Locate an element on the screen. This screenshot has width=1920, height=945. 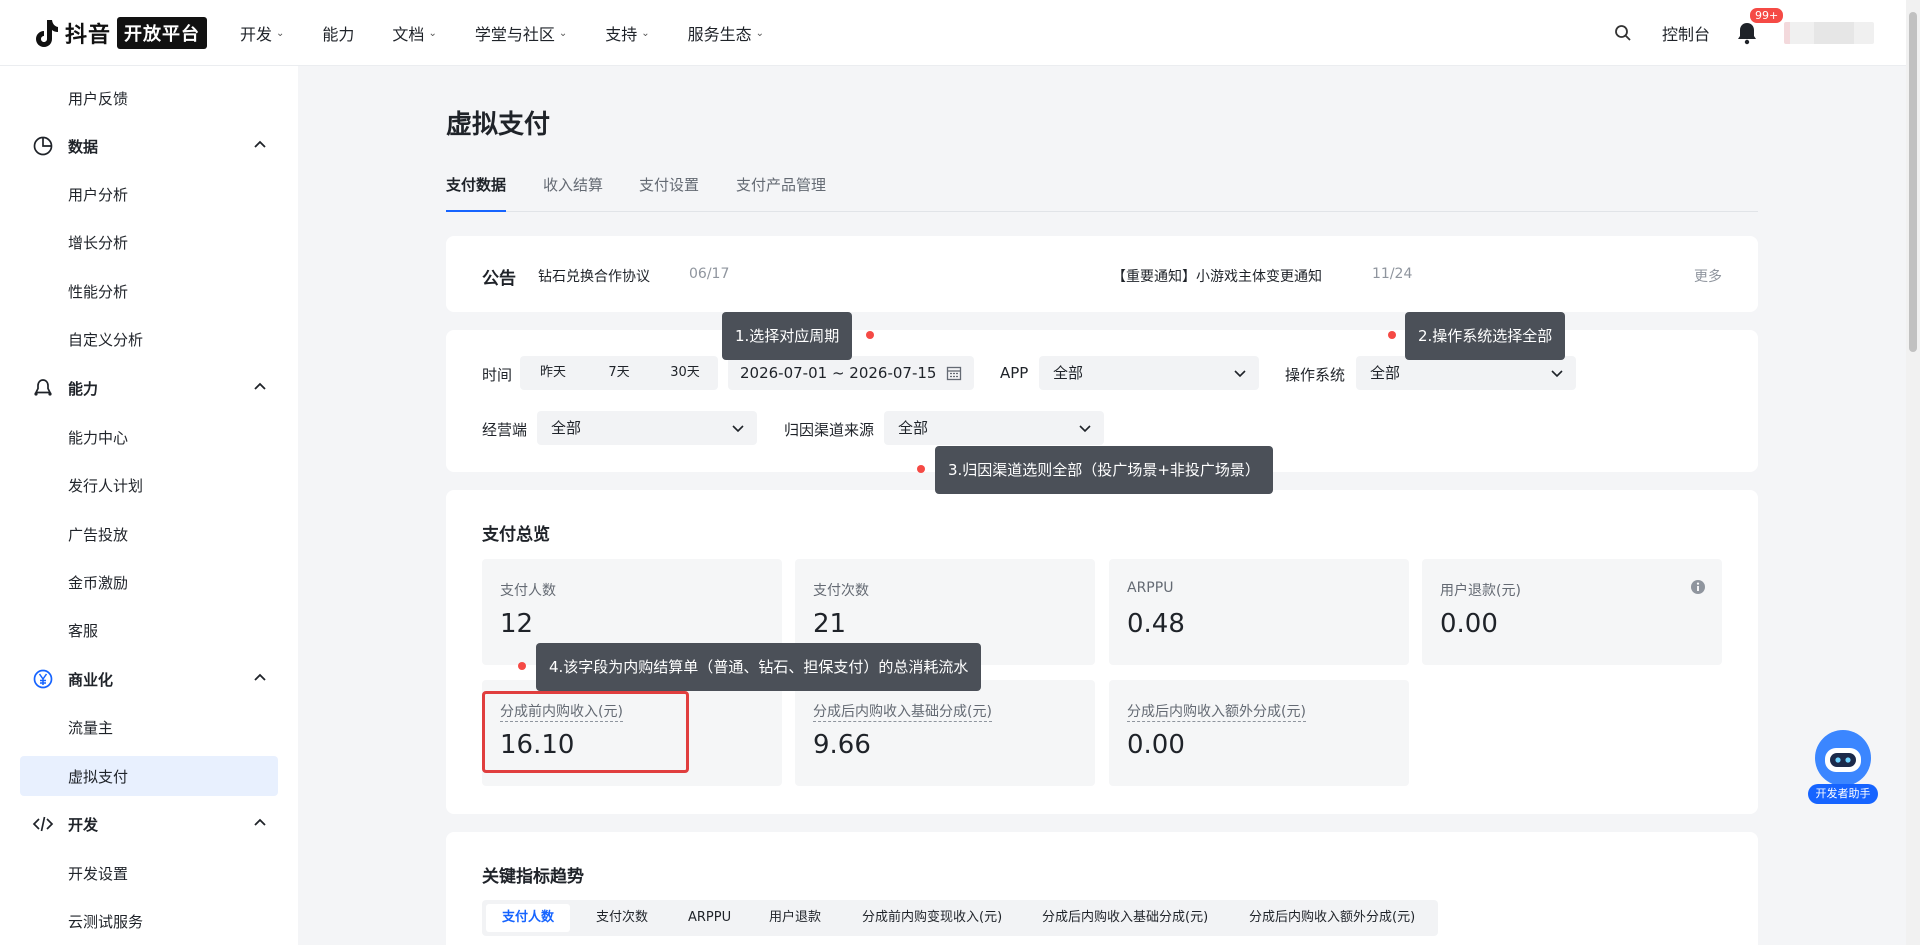
nav-support: 支持 ⌄ is located at coordinates (627, 33).